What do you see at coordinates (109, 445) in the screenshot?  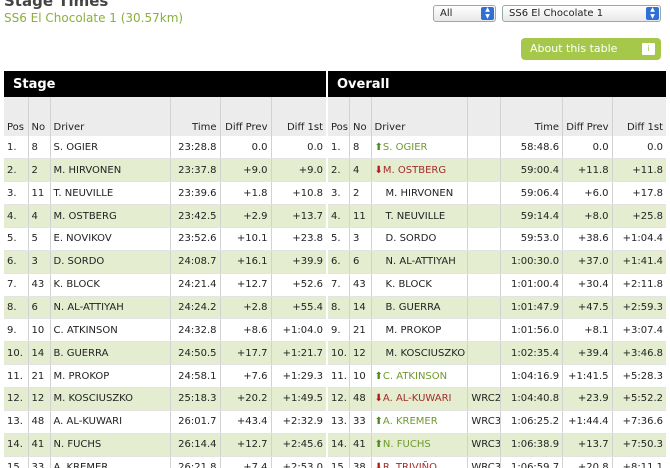 I see `driver-cell: N. FUCHS` at bounding box center [109, 445].